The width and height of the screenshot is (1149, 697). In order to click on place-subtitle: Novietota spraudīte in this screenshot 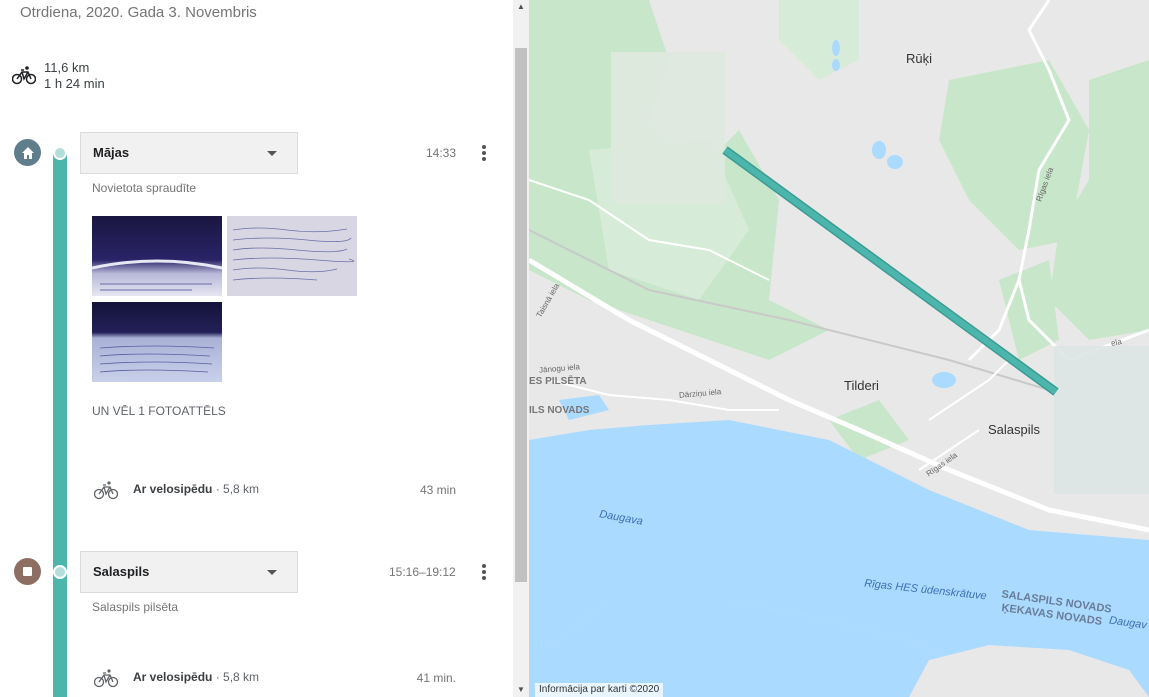, I will do `click(144, 188)`.